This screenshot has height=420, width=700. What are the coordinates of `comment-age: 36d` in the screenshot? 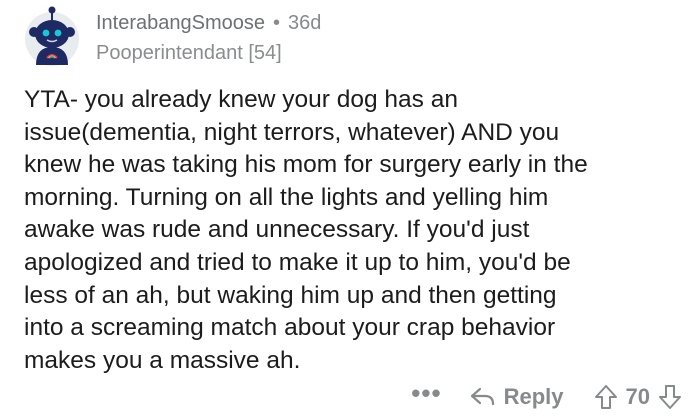 It's located at (305, 23).